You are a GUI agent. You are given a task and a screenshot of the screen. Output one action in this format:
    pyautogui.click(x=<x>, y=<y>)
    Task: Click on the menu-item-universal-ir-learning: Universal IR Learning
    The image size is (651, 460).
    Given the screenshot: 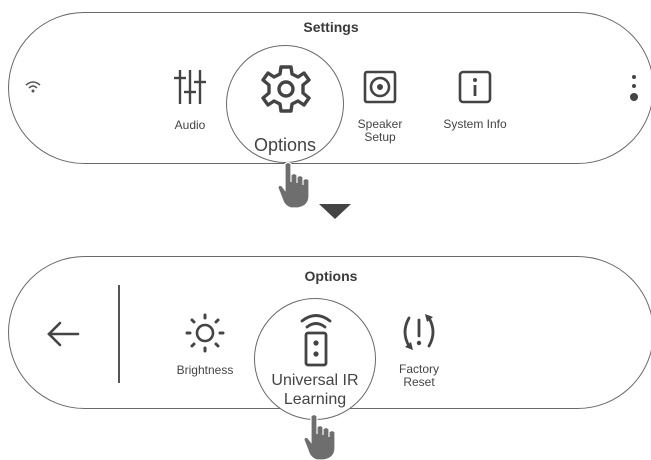 What is the action you would take?
    pyautogui.click(x=315, y=359)
    